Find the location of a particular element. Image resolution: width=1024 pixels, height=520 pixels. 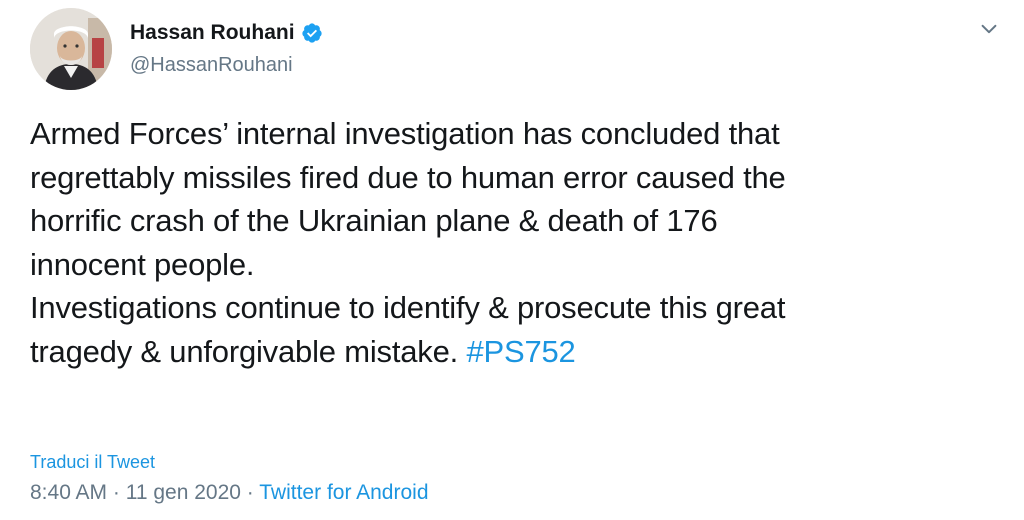

profile-photo-icon is located at coordinates (71, 49).